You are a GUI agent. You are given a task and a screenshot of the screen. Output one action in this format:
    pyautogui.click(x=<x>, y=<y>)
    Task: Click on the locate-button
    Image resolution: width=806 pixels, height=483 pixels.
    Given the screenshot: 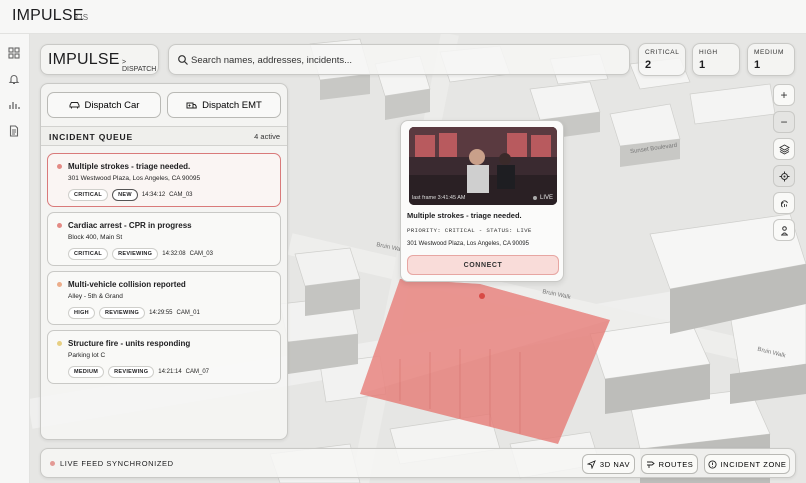 What is the action you would take?
    pyautogui.click(x=784, y=176)
    